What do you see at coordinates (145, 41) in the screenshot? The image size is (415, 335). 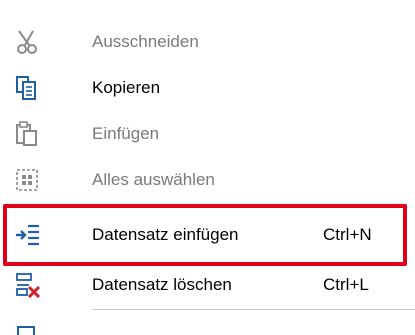 I see `menu-item-label: Ausschneiden` at bounding box center [145, 41].